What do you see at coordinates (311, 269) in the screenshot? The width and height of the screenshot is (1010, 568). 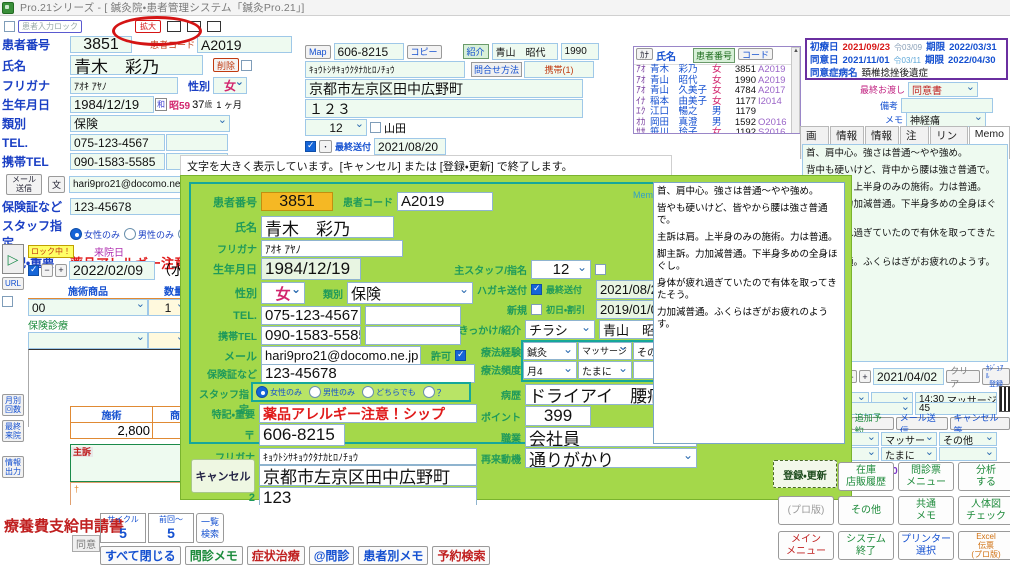 I see `modal-birthday-field: 1984/12/19` at bounding box center [311, 269].